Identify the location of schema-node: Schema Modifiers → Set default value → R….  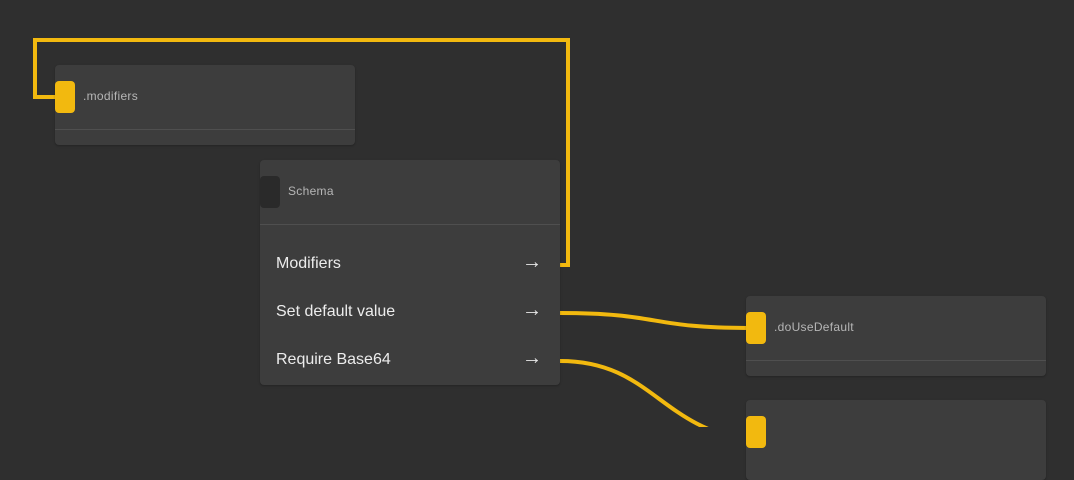
(410, 272).